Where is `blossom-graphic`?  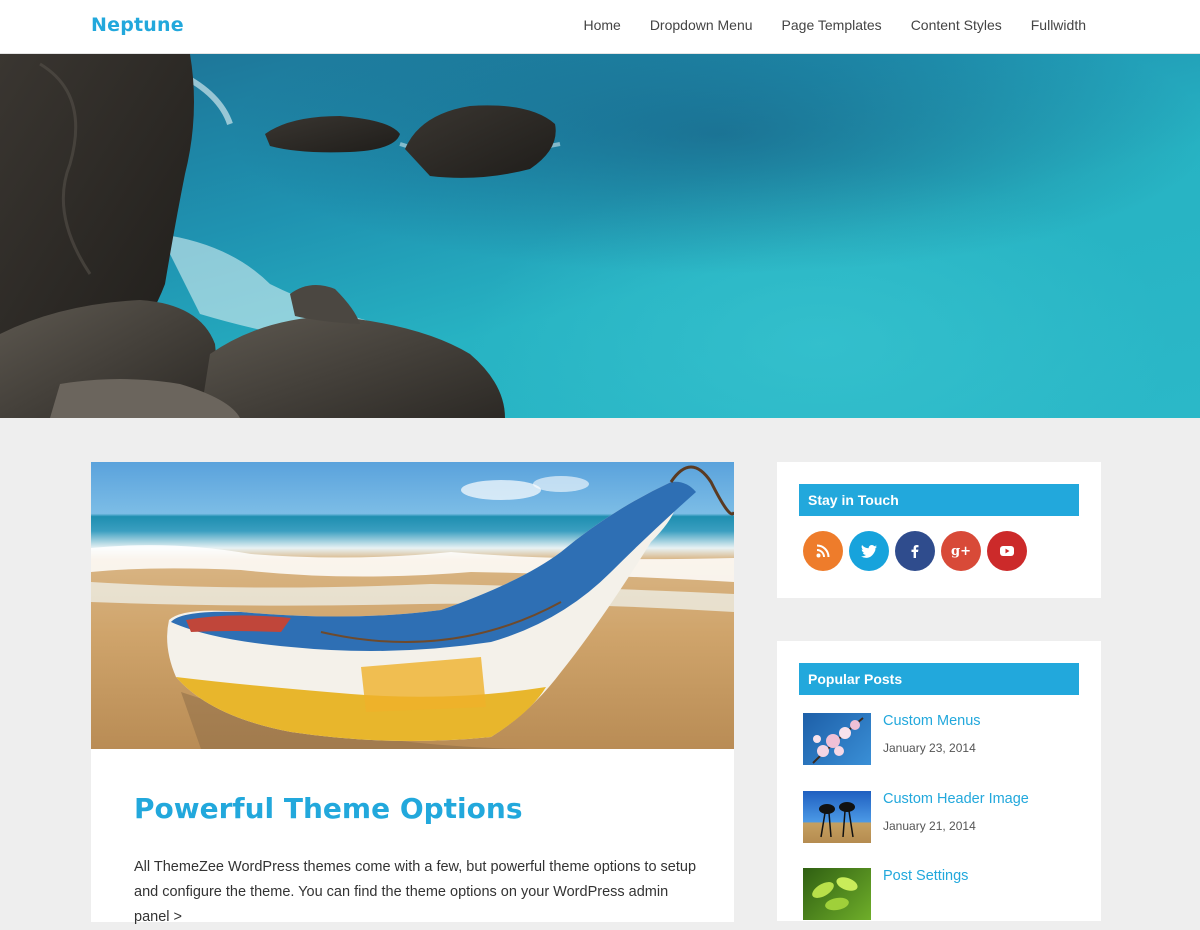 blossom-graphic is located at coordinates (838, 740).